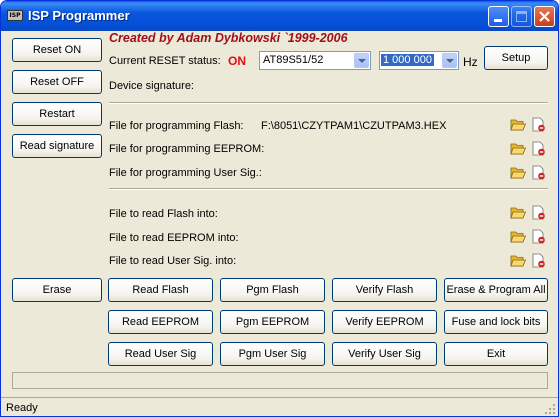 This screenshot has height=417, width=559. I want to click on erase-program-all-button: Erase & Program All, so click(496, 290).